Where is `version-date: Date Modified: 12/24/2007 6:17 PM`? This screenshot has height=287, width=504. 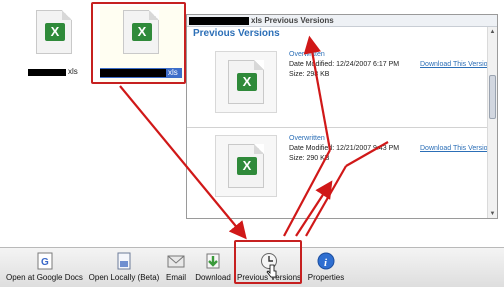 version-date: Date Modified: 12/24/2007 6:17 PM is located at coordinates (344, 64).